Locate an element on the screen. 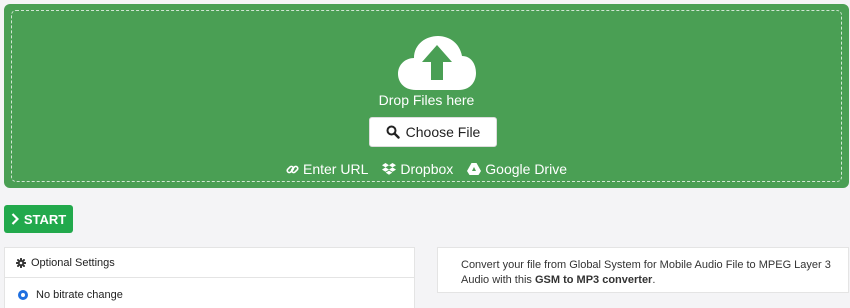 This screenshot has width=850, height=308. enter-url-link: Enter URL is located at coordinates (327, 169).